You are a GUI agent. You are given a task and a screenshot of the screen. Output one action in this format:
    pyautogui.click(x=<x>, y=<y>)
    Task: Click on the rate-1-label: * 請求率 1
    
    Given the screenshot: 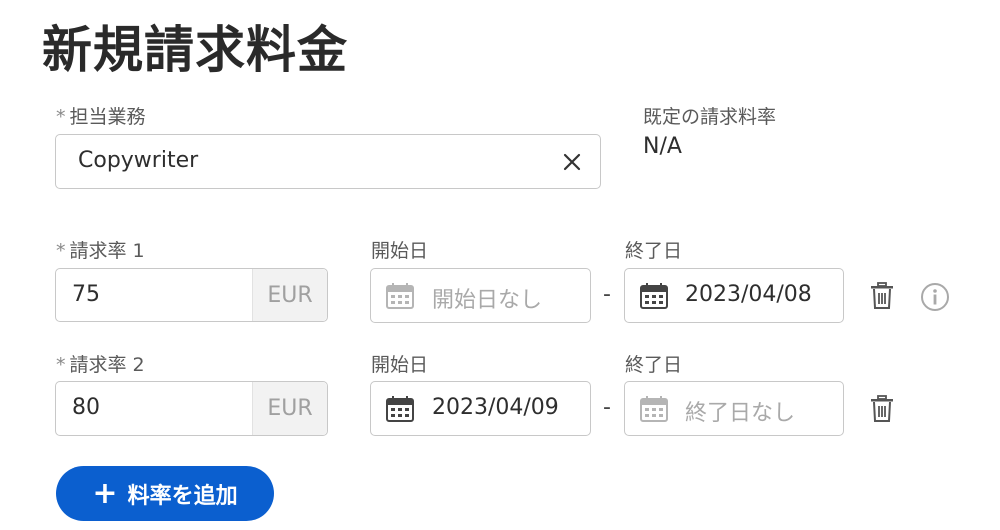 What is the action you would take?
    pyautogui.click(x=100, y=249)
    